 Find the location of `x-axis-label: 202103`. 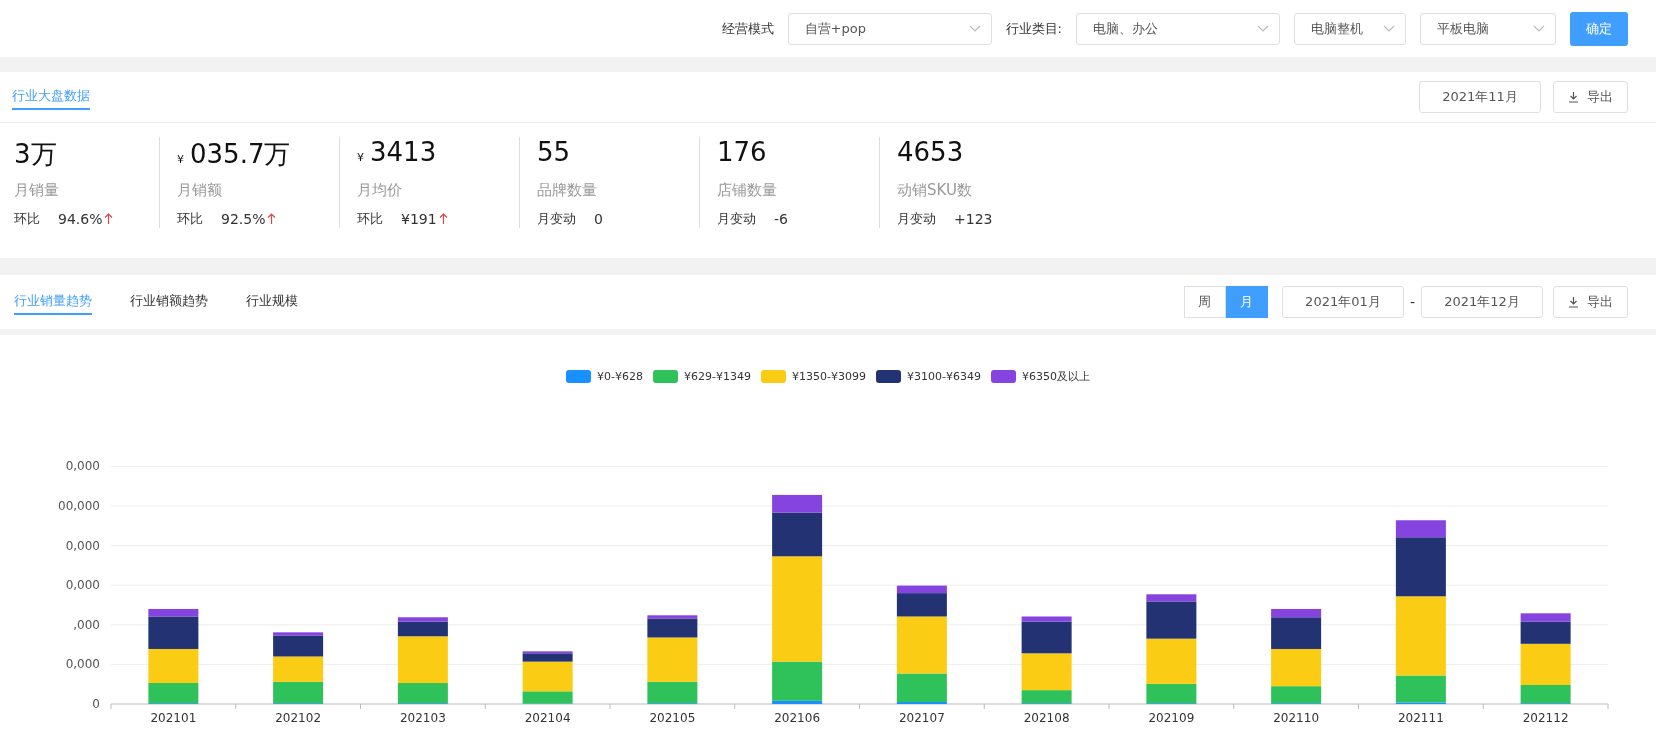

x-axis-label: 202103 is located at coordinates (422, 718).